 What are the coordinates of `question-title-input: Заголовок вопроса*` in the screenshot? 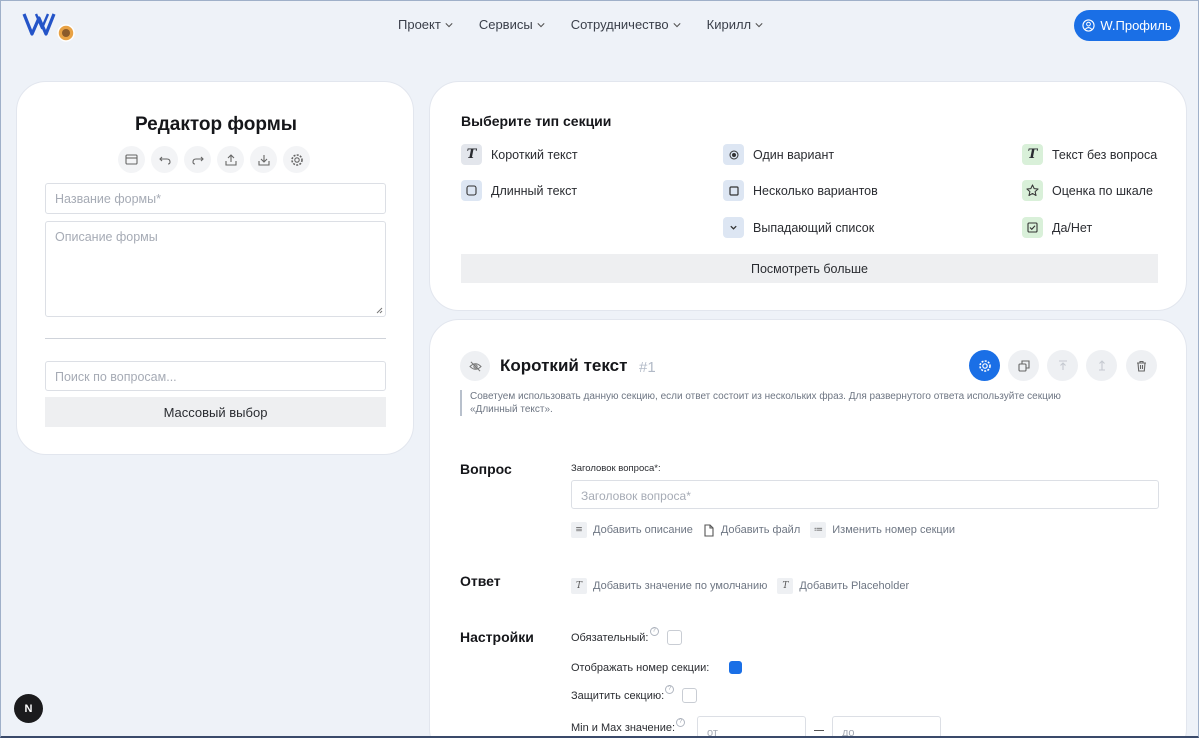 It's located at (865, 494).